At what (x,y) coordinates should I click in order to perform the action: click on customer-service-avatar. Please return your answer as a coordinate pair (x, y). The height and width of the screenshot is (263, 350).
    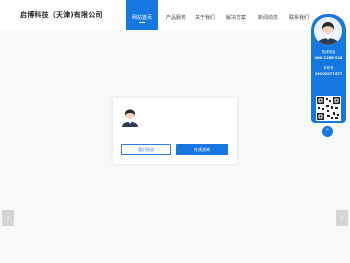
    Looking at the image, I should click on (130, 118).